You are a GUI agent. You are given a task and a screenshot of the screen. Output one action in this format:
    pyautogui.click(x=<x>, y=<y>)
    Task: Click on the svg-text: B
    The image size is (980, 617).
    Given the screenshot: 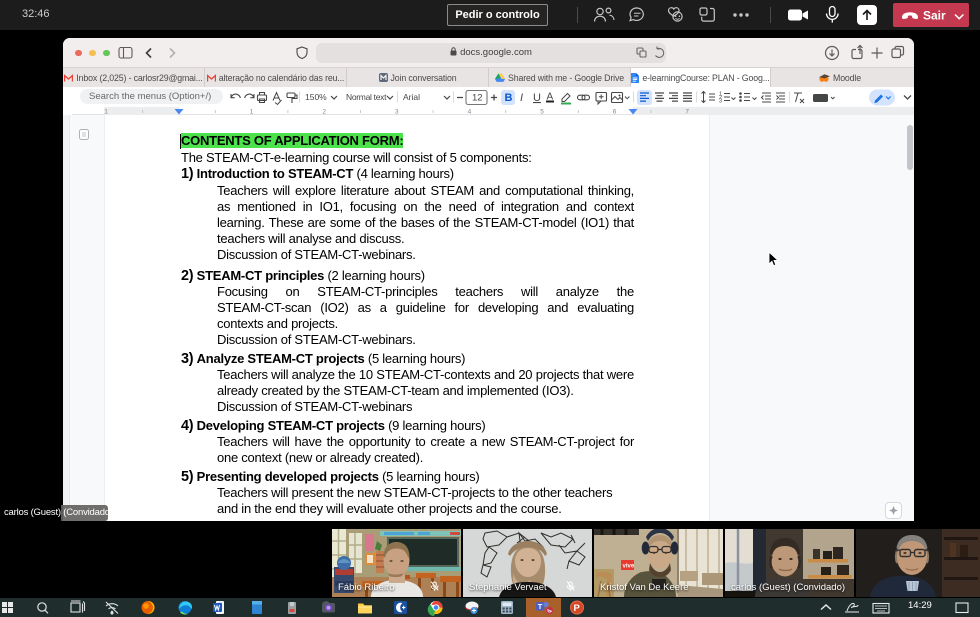 What is the action you would take?
    pyautogui.click(x=509, y=98)
    